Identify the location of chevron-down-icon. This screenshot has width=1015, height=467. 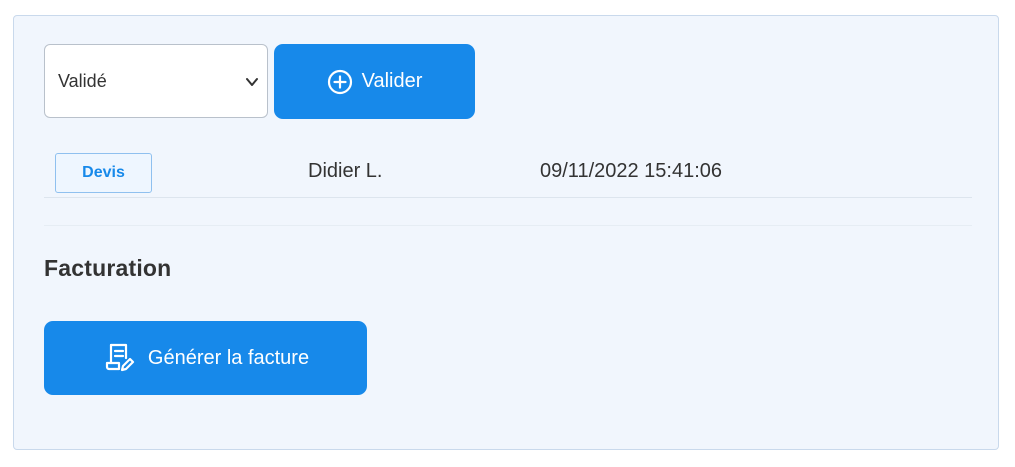
(252, 82).